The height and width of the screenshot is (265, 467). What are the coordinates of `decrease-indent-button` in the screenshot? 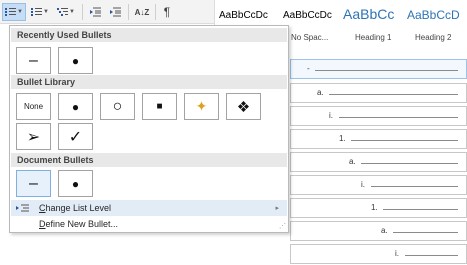 It's located at (95, 12).